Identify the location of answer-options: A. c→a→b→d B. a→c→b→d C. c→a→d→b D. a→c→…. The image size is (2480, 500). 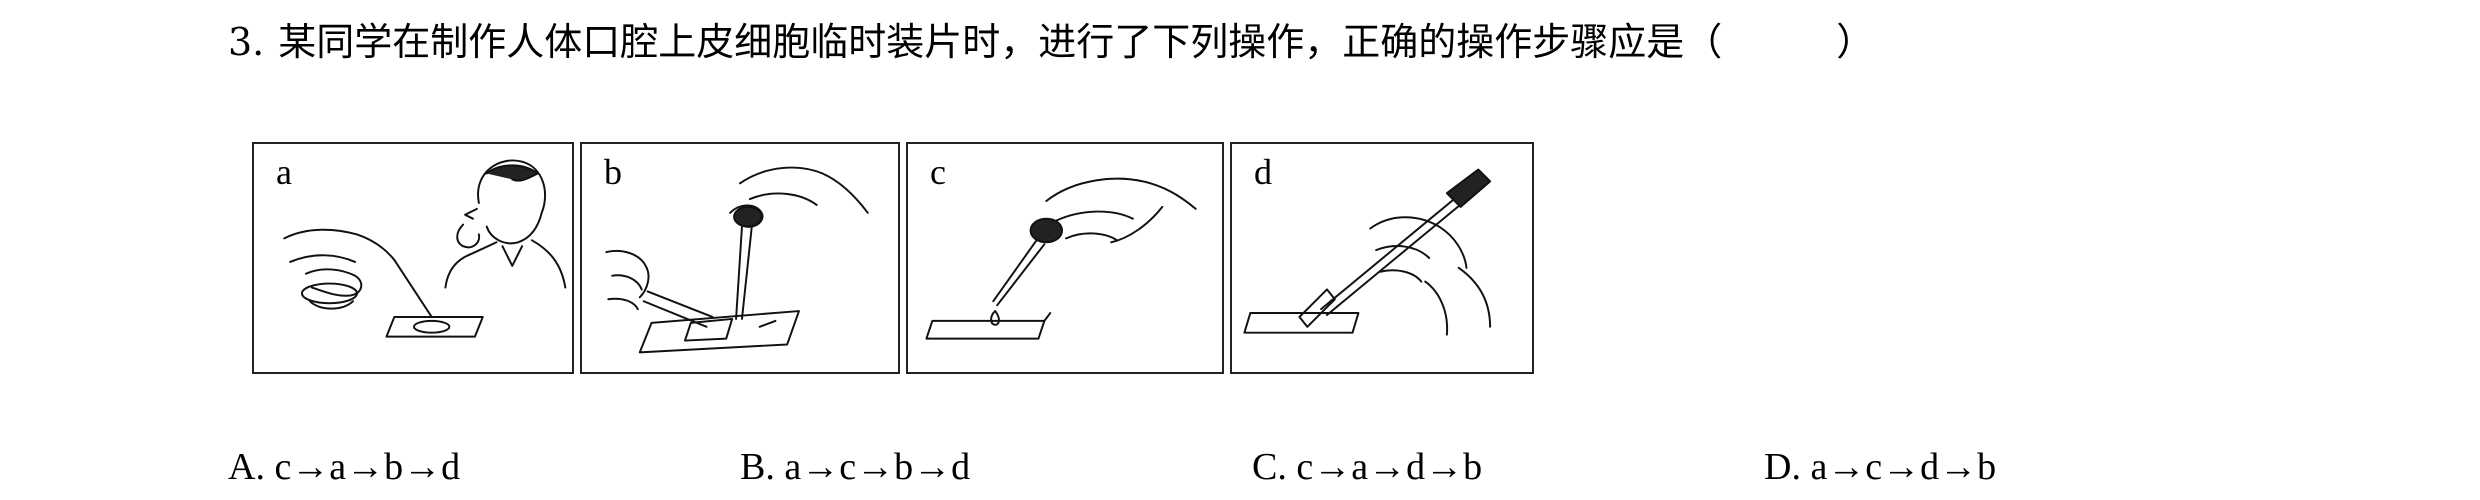
(1240, 467).